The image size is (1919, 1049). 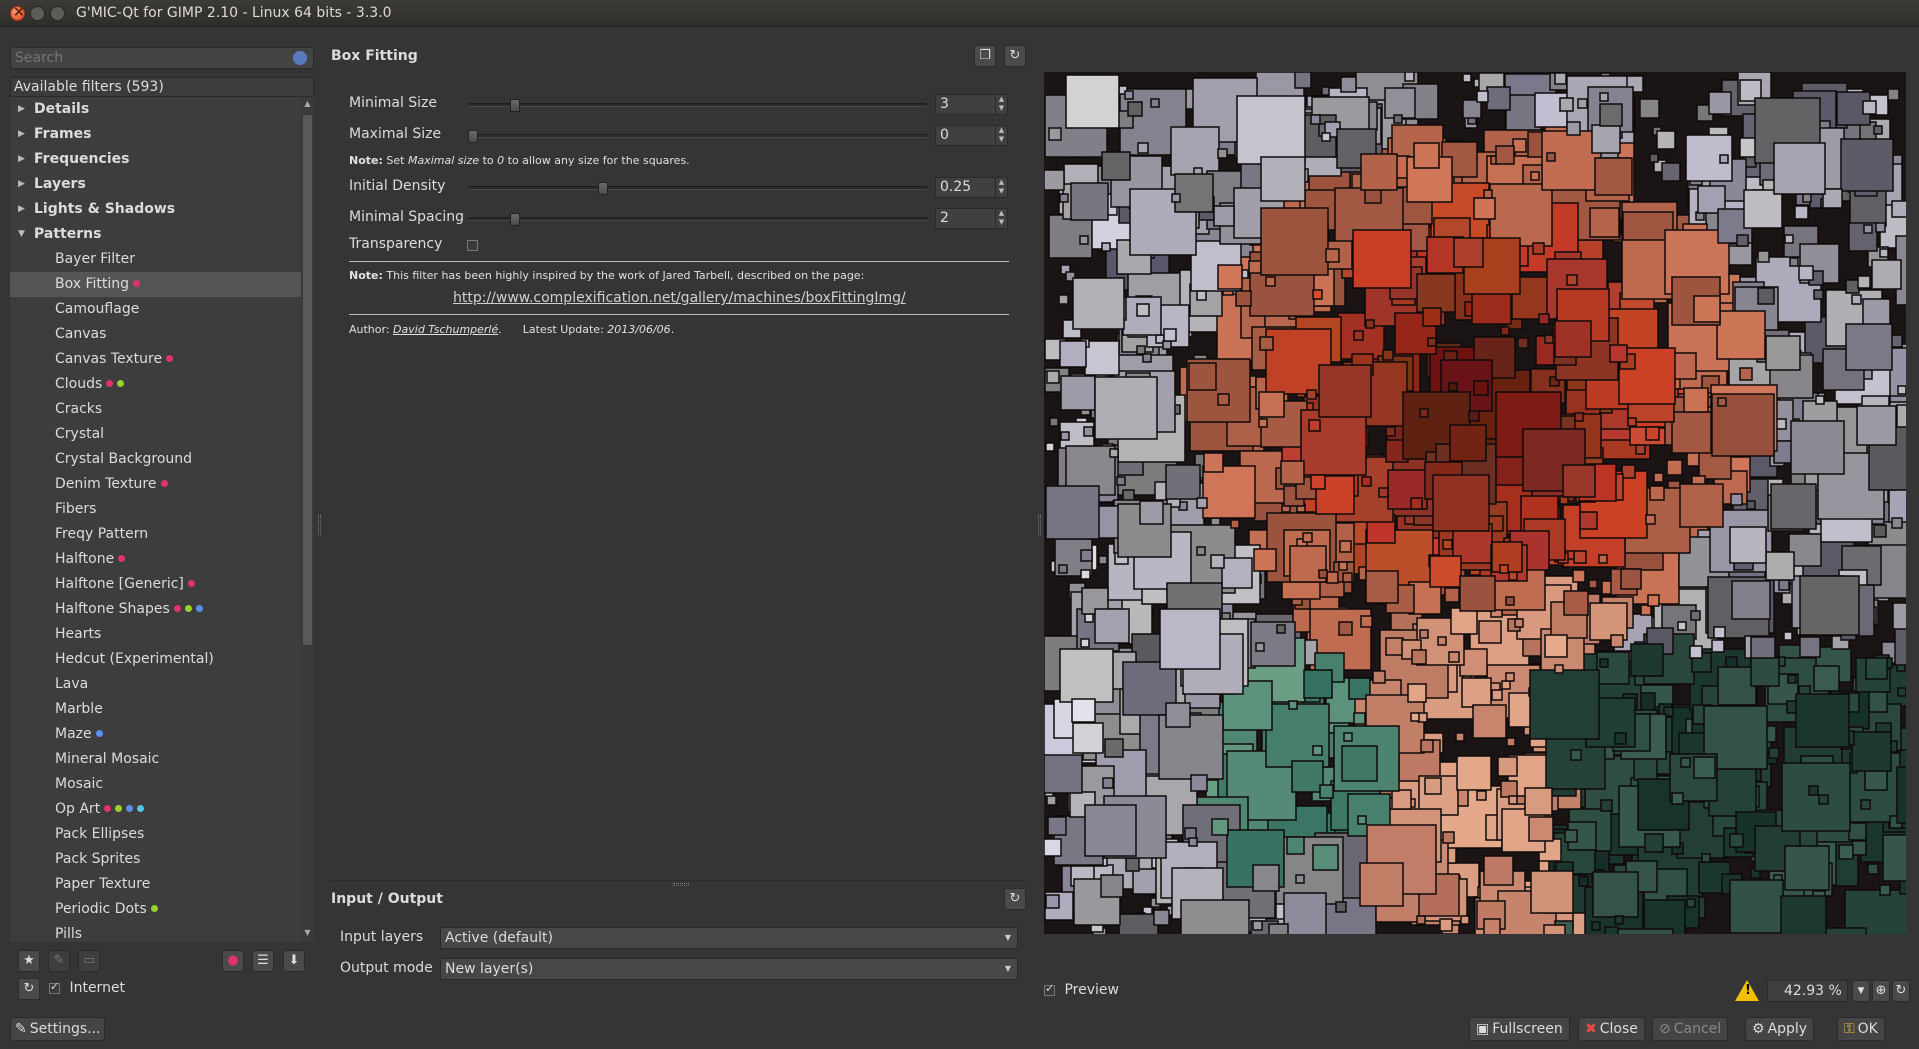 What do you see at coordinates (1747, 990) in the screenshot?
I see `warning-icon: !` at bounding box center [1747, 990].